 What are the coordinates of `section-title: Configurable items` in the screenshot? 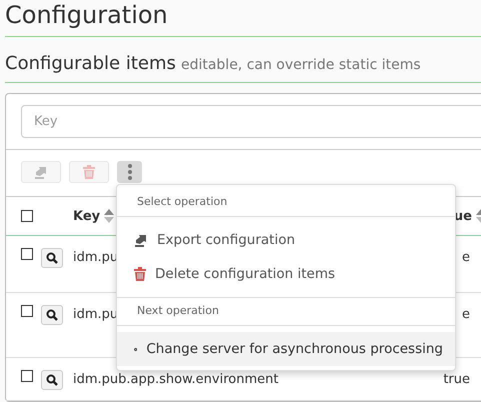 It's located at (90, 63).